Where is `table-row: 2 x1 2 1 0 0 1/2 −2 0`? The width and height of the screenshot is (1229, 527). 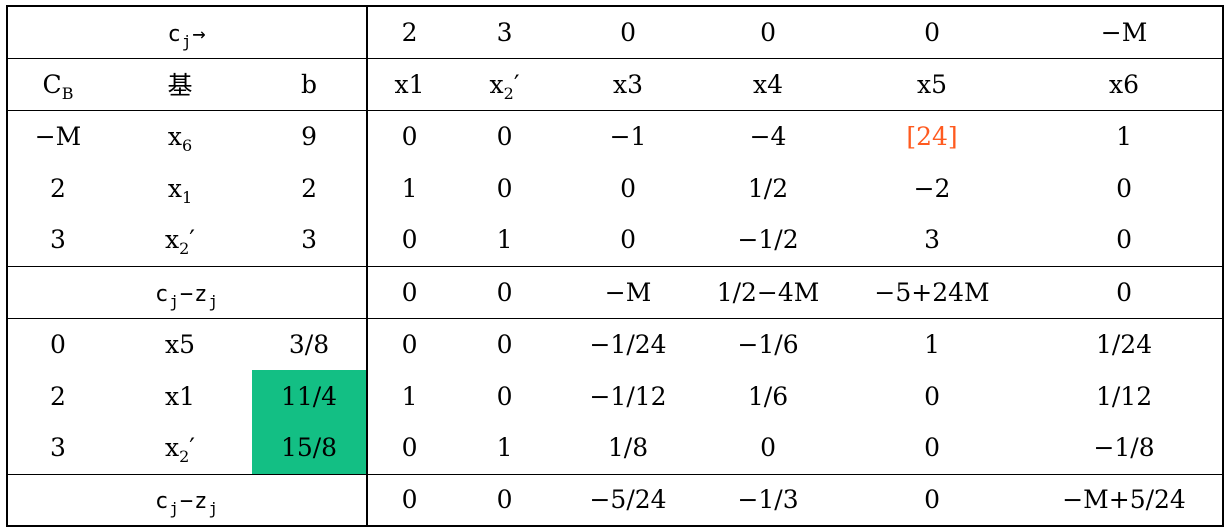
table-row: 2 x1 2 1 0 0 1/2 −2 0 is located at coordinates (615, 188).